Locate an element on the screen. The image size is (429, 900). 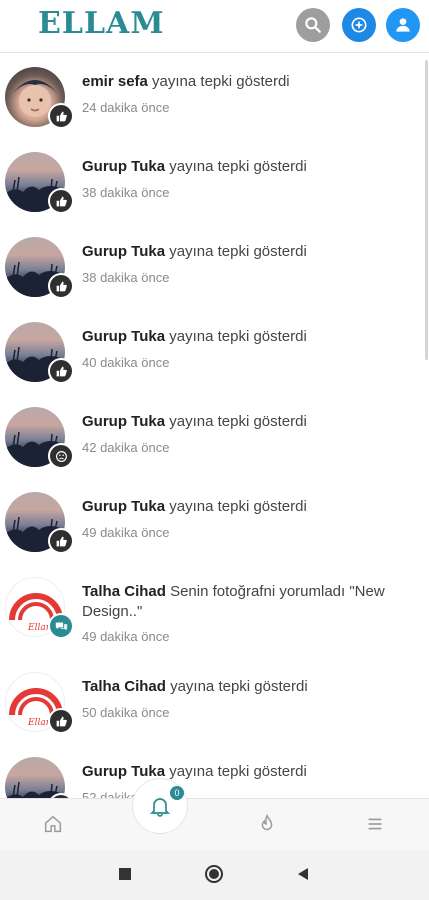
create-post-button is located at coordinates (359, 25).